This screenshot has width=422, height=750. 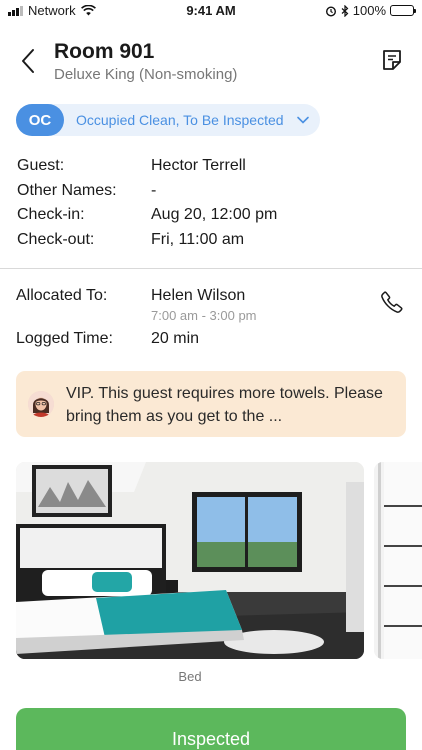 What do you see at coordinates (211, 268) in the screenshot?
I see `section-divider` at bounding box center [211, 268].